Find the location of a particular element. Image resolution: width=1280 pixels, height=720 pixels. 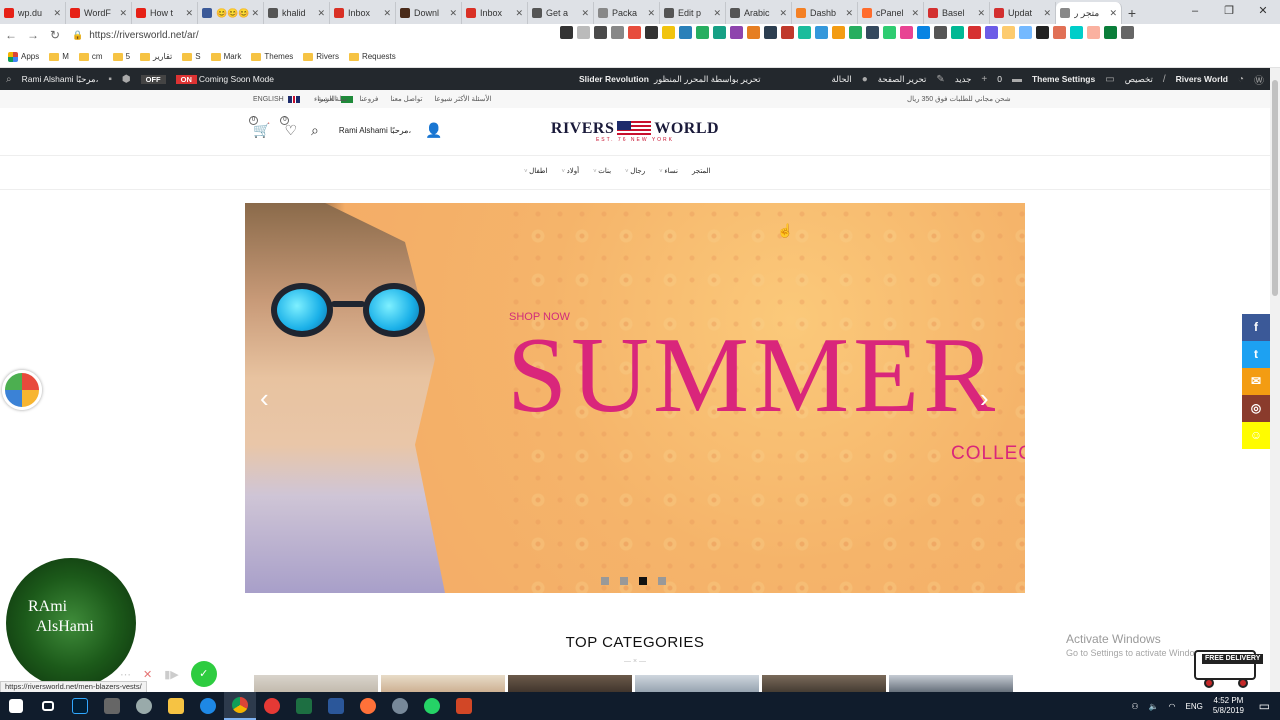

nav-item: نساء is located at coordinates (668, 171).